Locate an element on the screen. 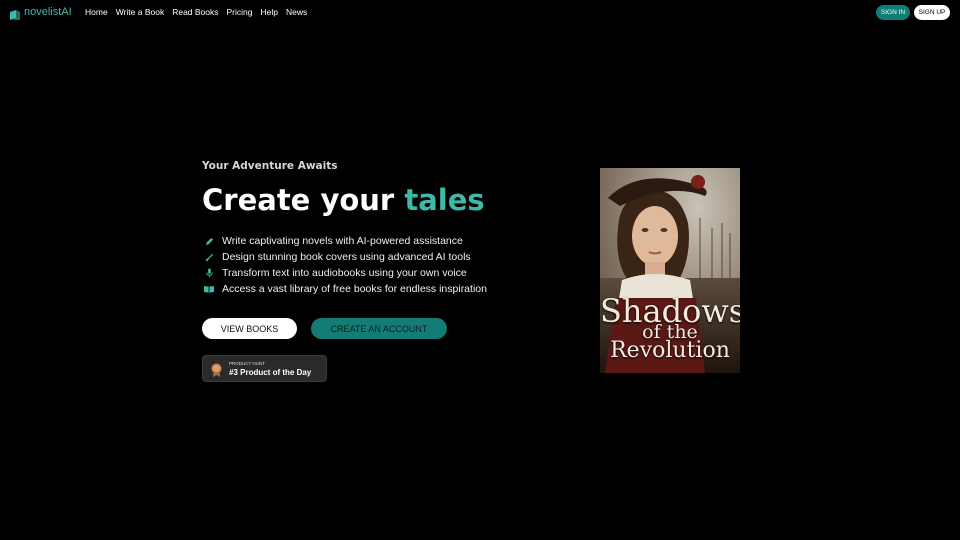  hero-headline: Create your tales is located at coordinates (343, 200).